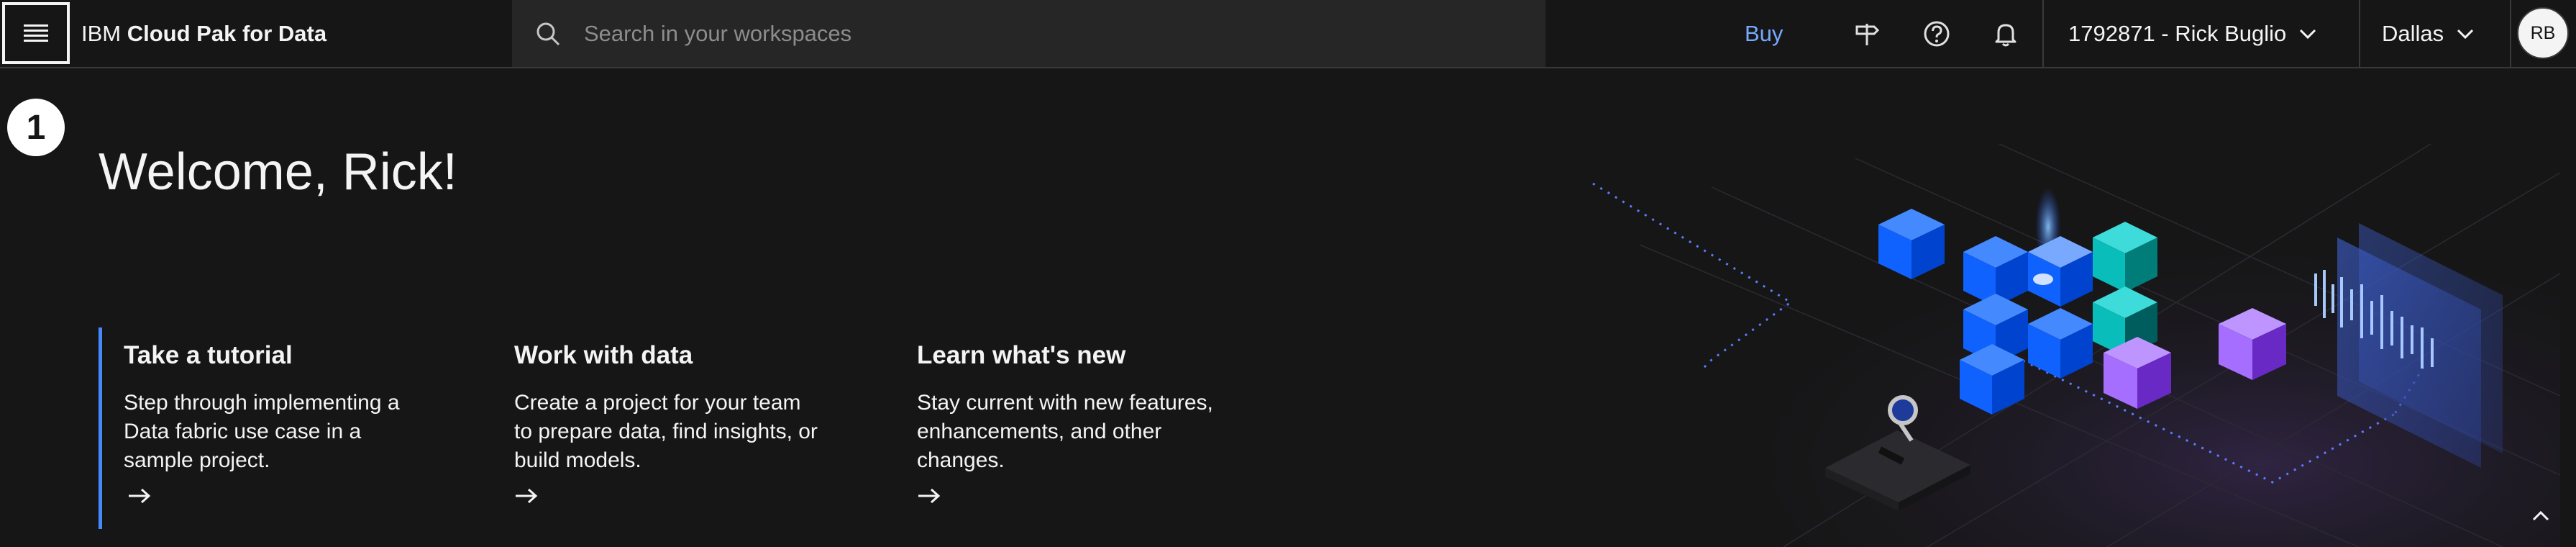  I want to click on card-line: build models., so click(577, 460).